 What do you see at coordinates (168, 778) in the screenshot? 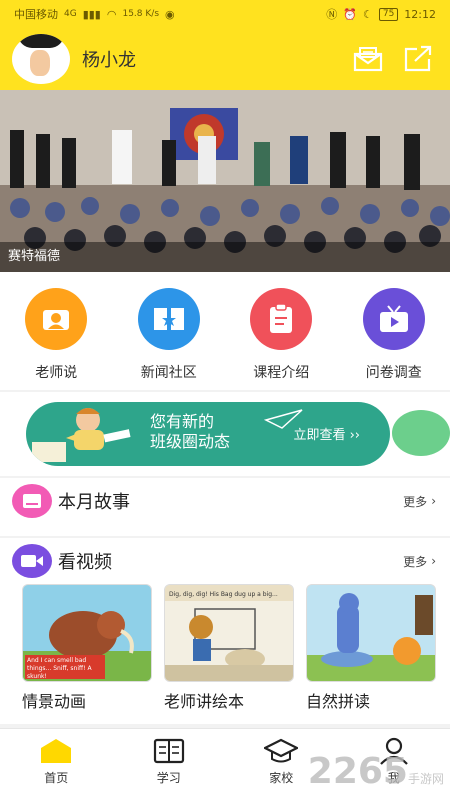
I see `tab-label: 学习` at bounding box center [168, 778].